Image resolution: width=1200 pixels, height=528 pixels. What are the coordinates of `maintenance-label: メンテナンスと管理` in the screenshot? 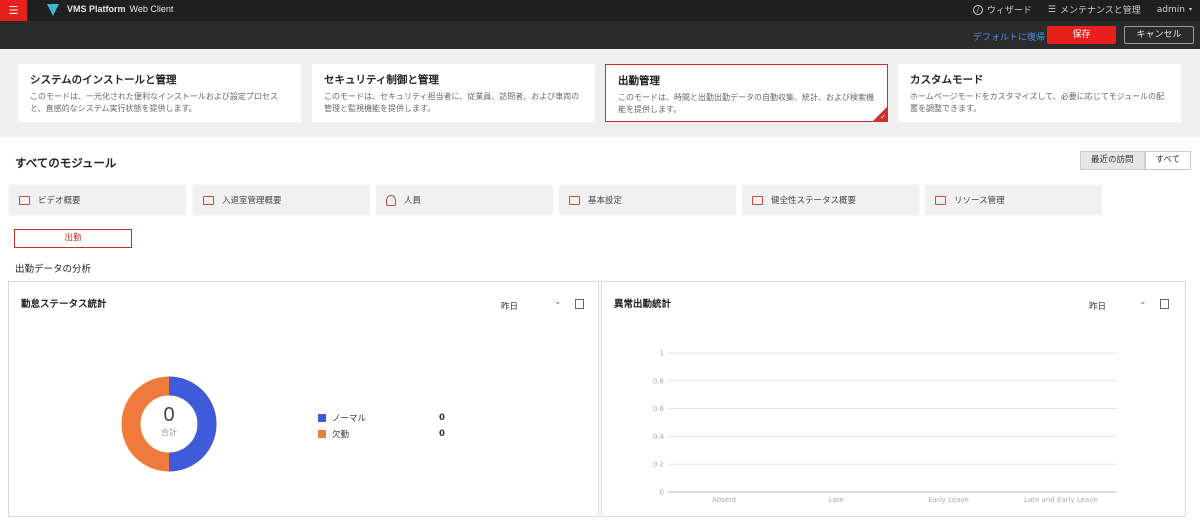 It's located at (1100, 11).